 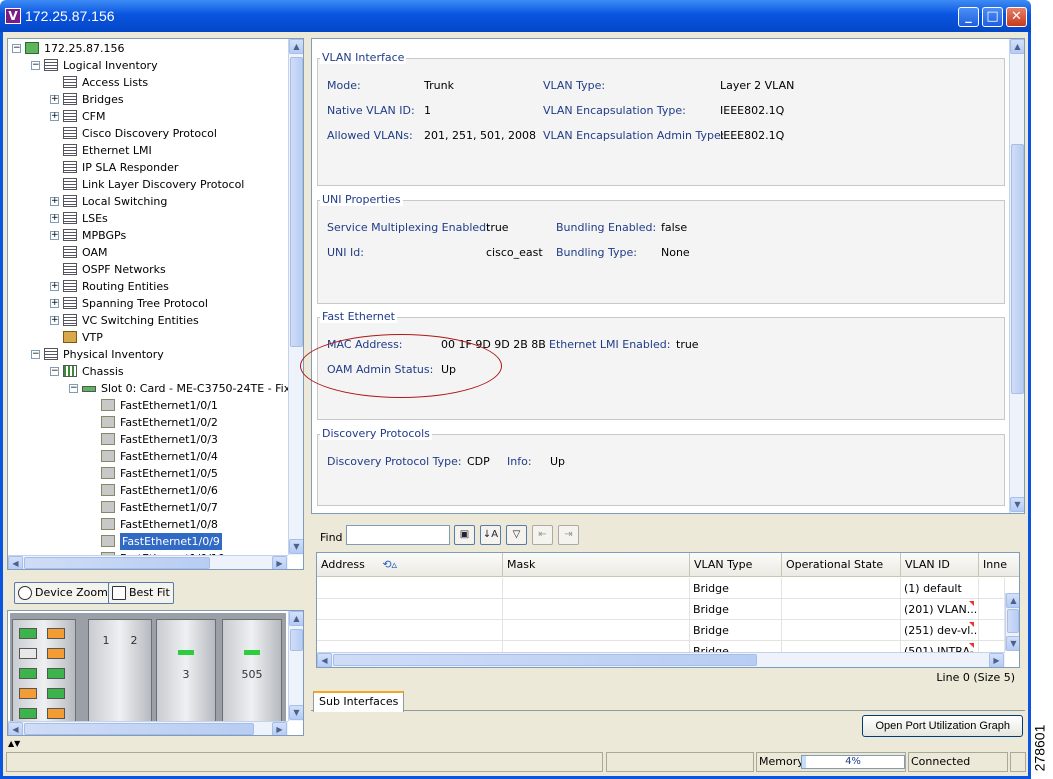 I want to click on tree-item: + Bridges, so click(x=148, y=99).